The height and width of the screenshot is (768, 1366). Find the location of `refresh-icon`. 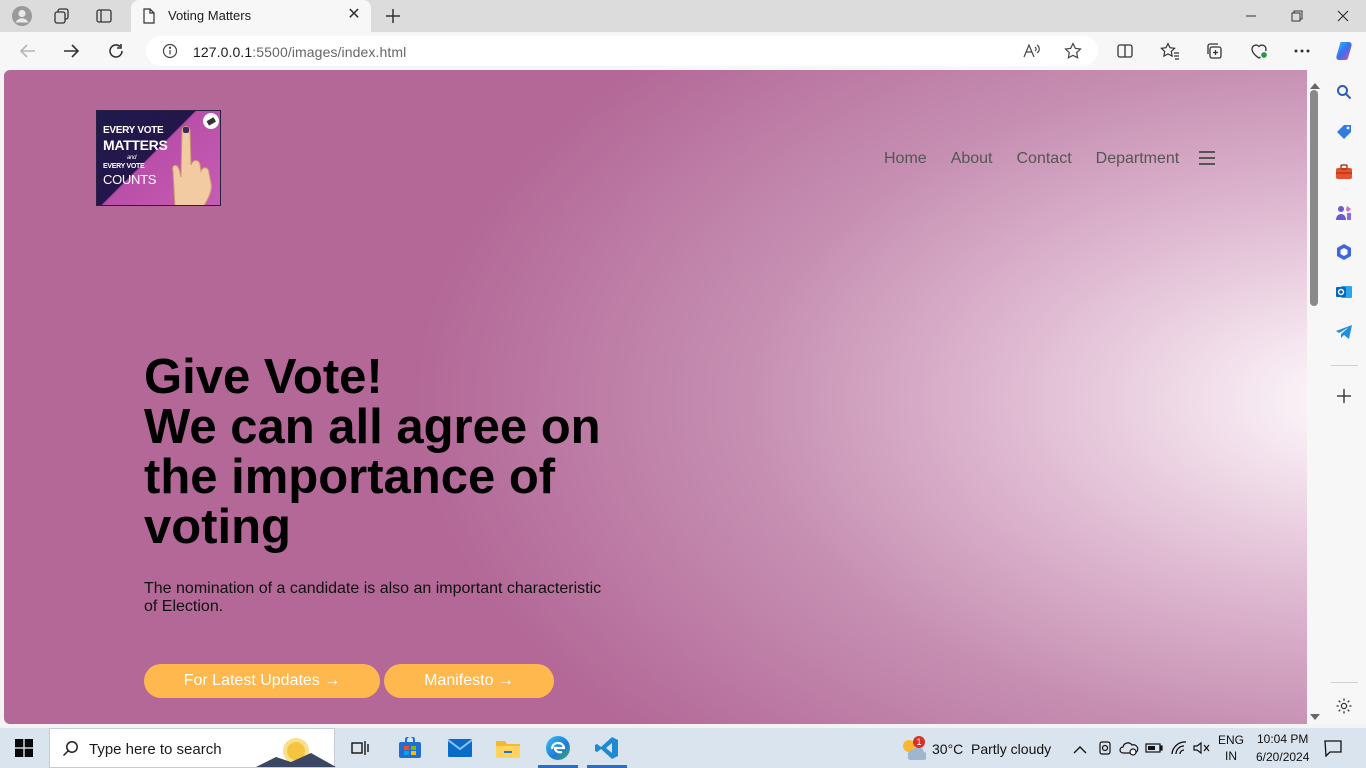

refresh-icon is located at coordinates (116, 51).